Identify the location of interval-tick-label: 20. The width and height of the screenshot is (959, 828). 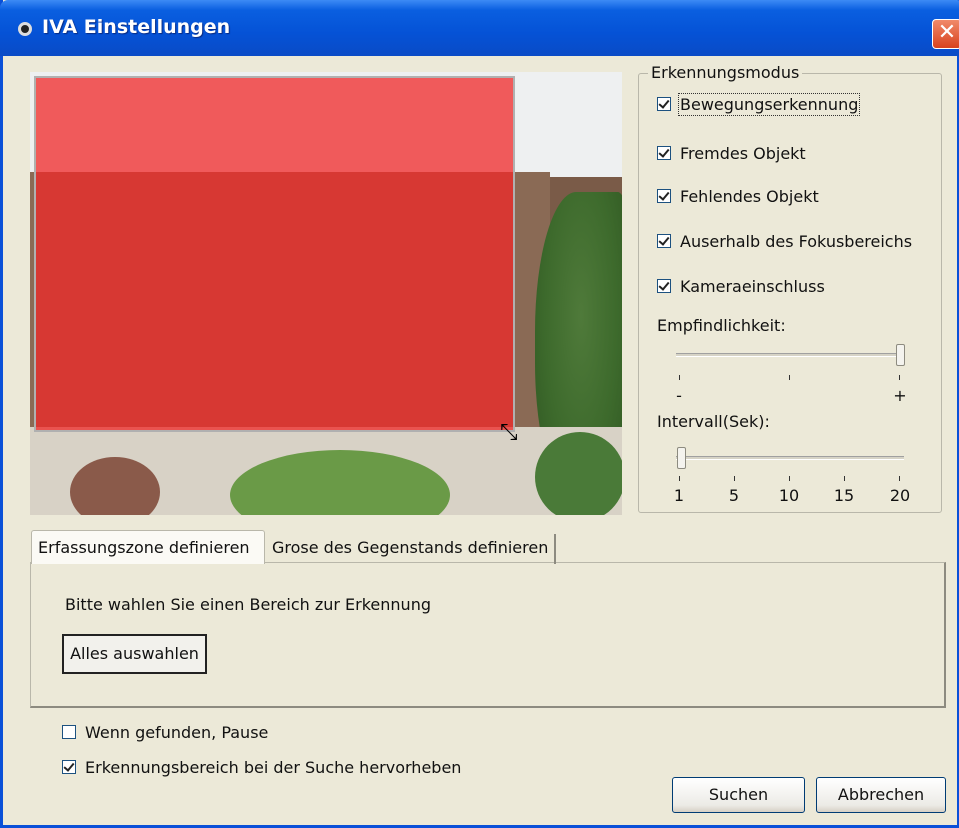
(900, 495).